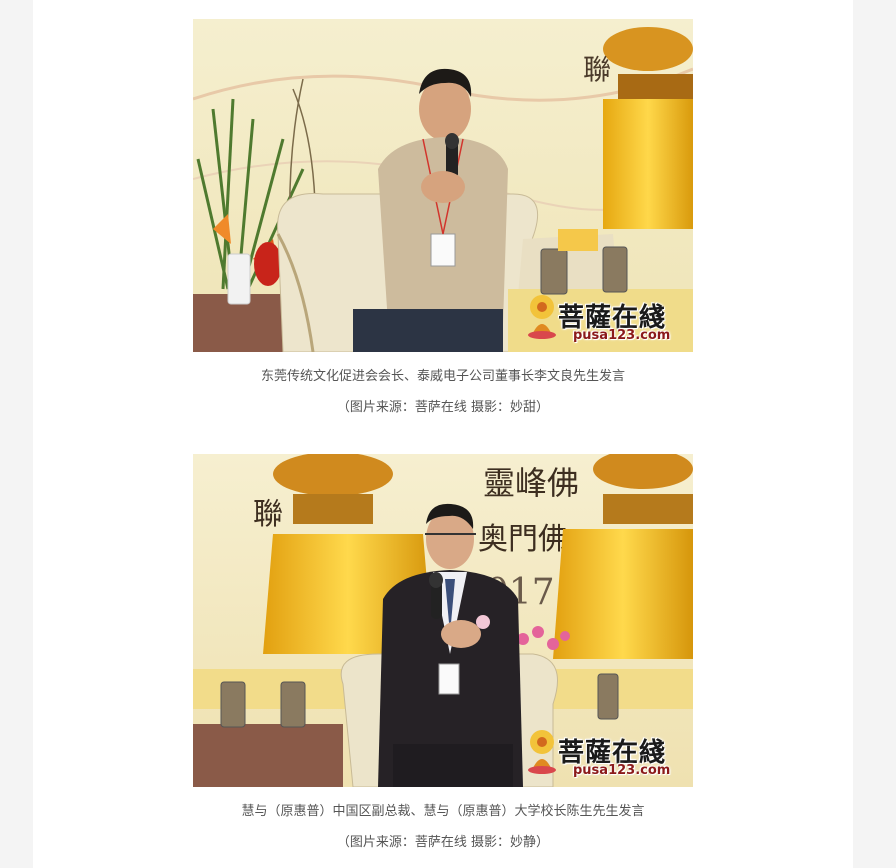 Image resolution: width=896 pixels, height=868 pixels. I want to click on photo-source-2: （图片来源：菩萨在线 摄影：妙静）, so click(443, 842).